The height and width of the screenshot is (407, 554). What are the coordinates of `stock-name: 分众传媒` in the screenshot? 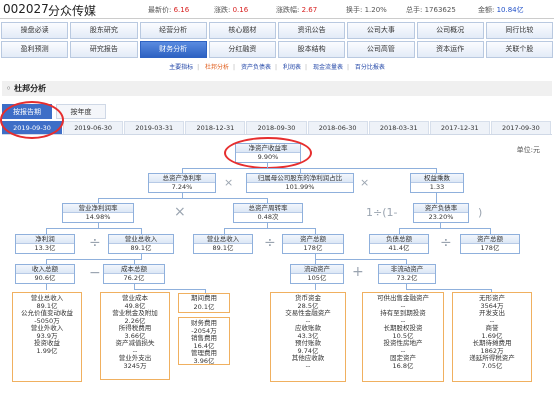 It's located at (72, 11).